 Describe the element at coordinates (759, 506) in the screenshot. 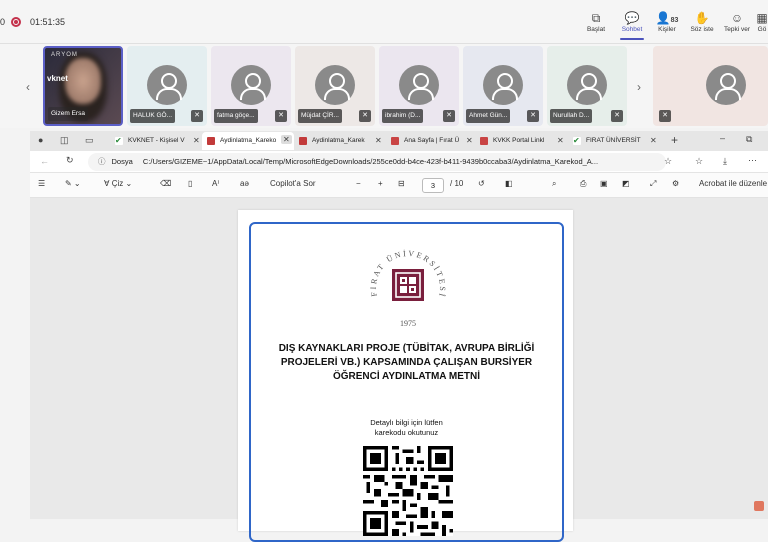

I see `acrobat-icon` at that location.